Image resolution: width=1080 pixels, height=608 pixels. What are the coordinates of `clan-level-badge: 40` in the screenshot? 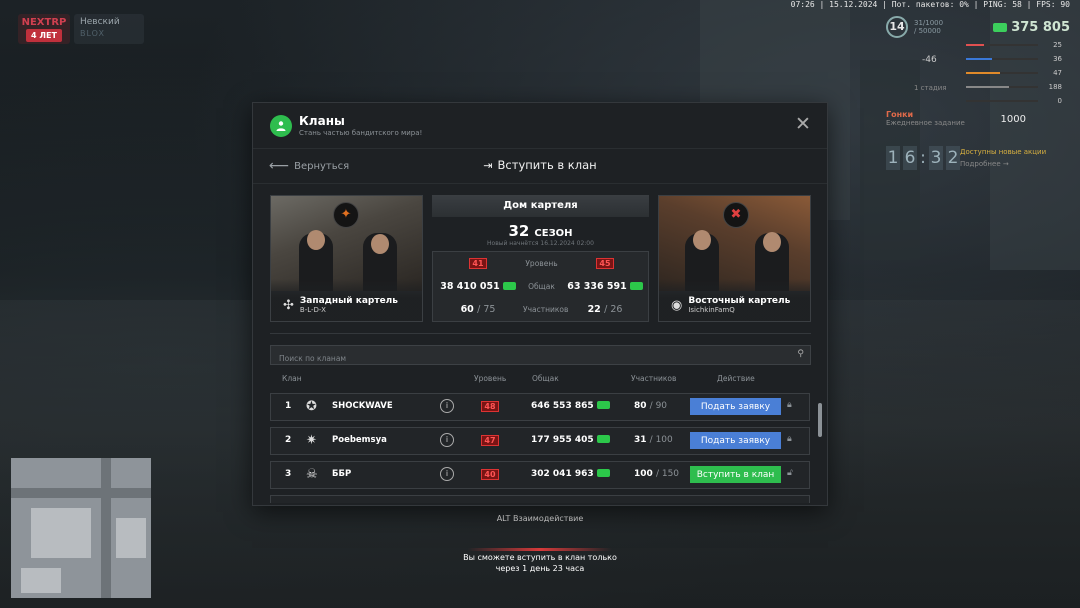 It's located at (490, 474).